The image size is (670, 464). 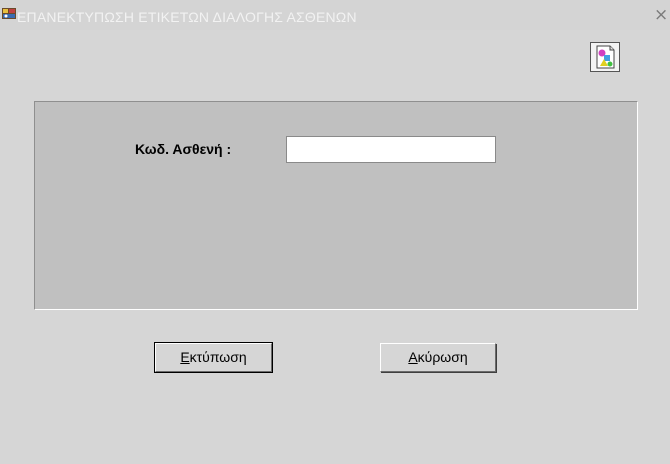 What do you see at coordinates (185, 357) in the screenshot?
I see `print-button-mnemonic: Ε` at bounding box center [185, 357].